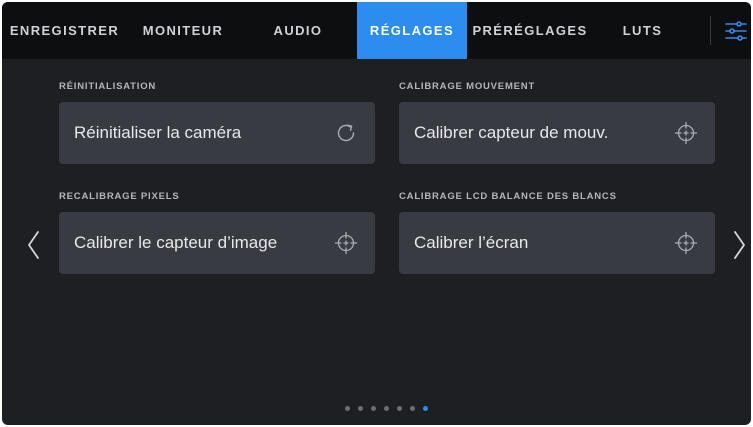 This screenshot has height=427, width=753. Describe the element at coordinates (471, 242) in the screenshot. I see `calibrate-screen-label: Calibrer l’écran` at that location.